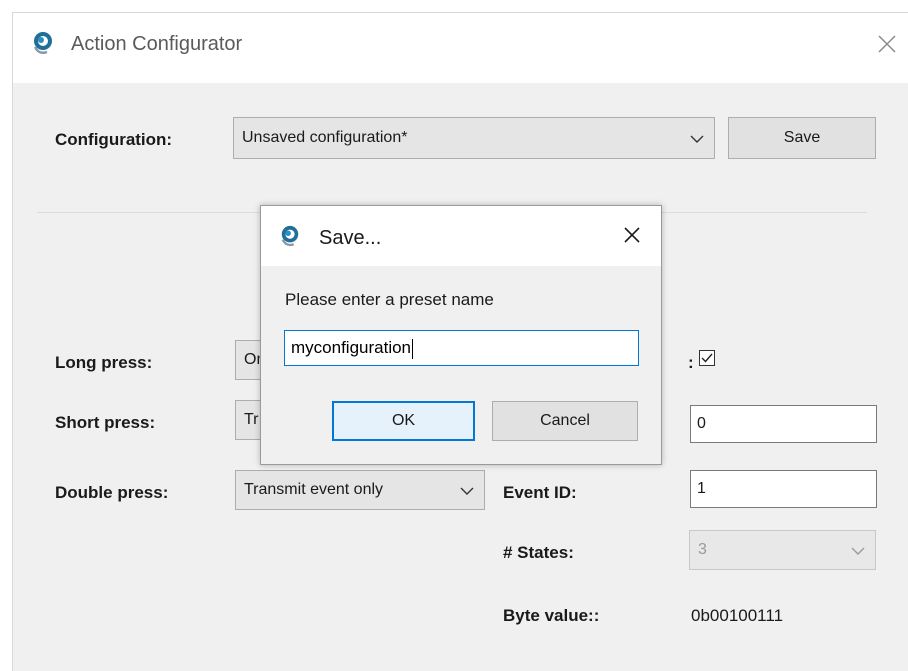  I want to click on configuration-select: Unsaved configuration*, so click(474, 138).